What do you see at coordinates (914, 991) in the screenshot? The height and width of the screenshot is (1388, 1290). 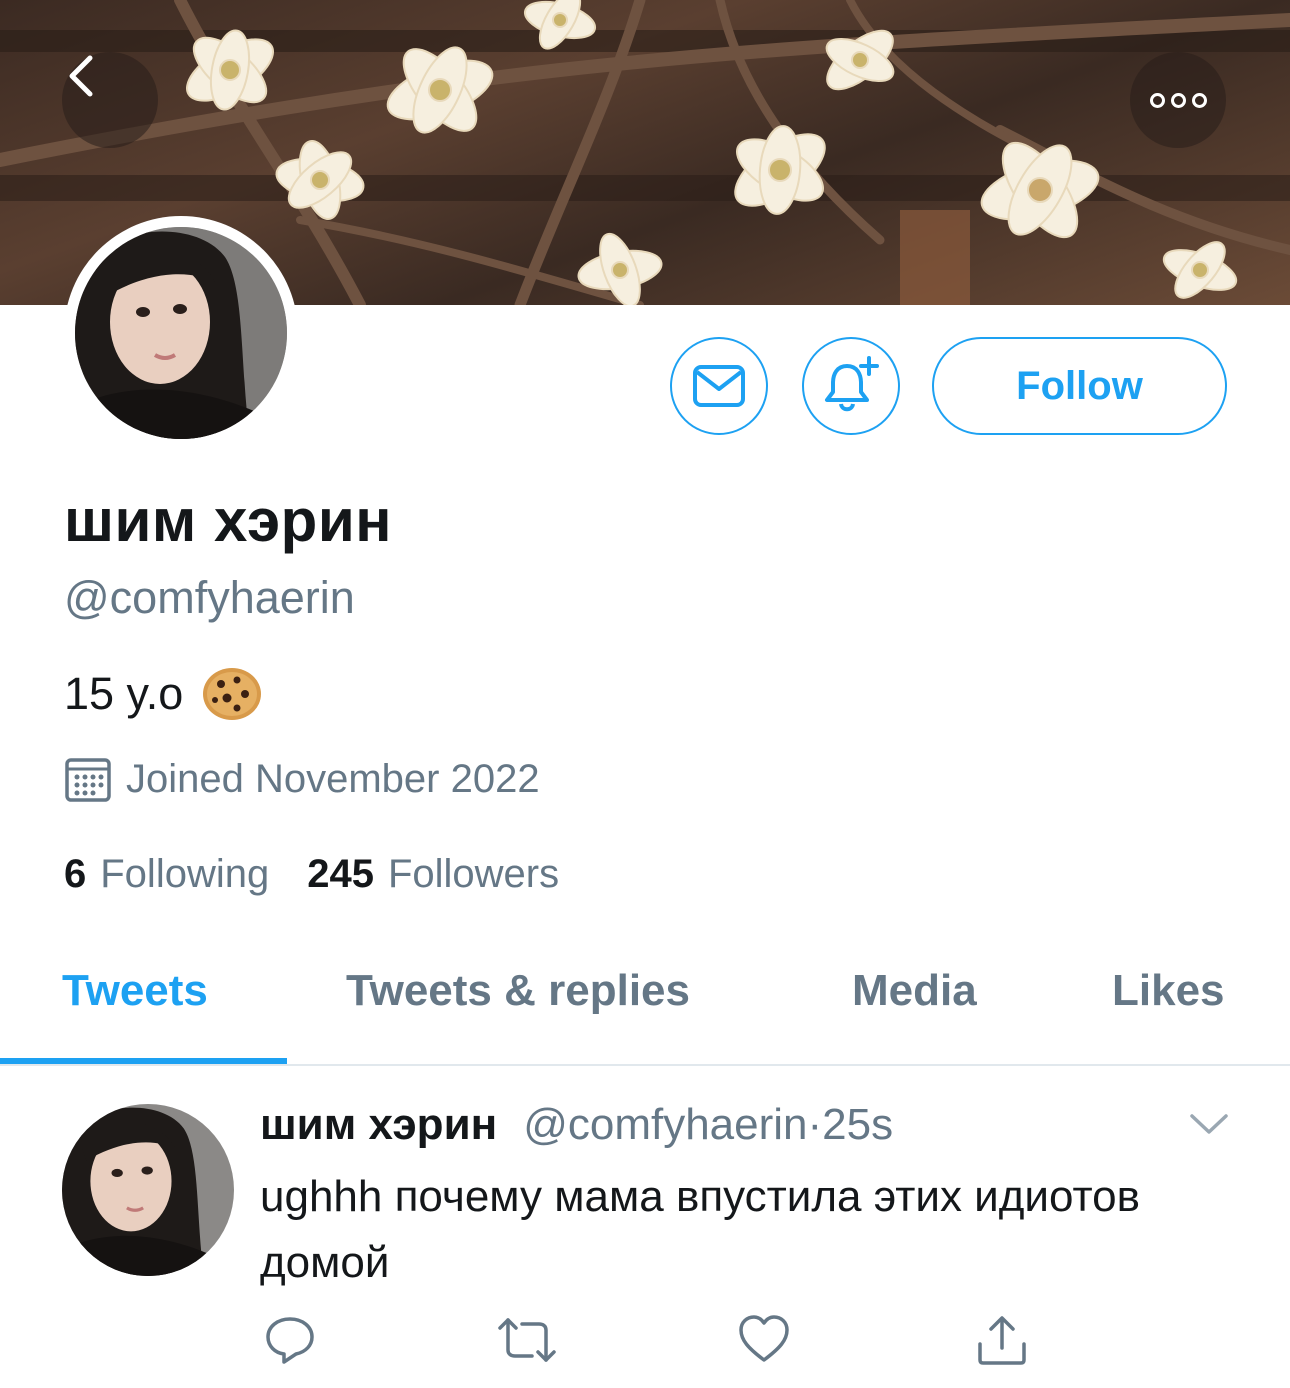 I see `tab-media: Media` at bounding box center [914, 991].